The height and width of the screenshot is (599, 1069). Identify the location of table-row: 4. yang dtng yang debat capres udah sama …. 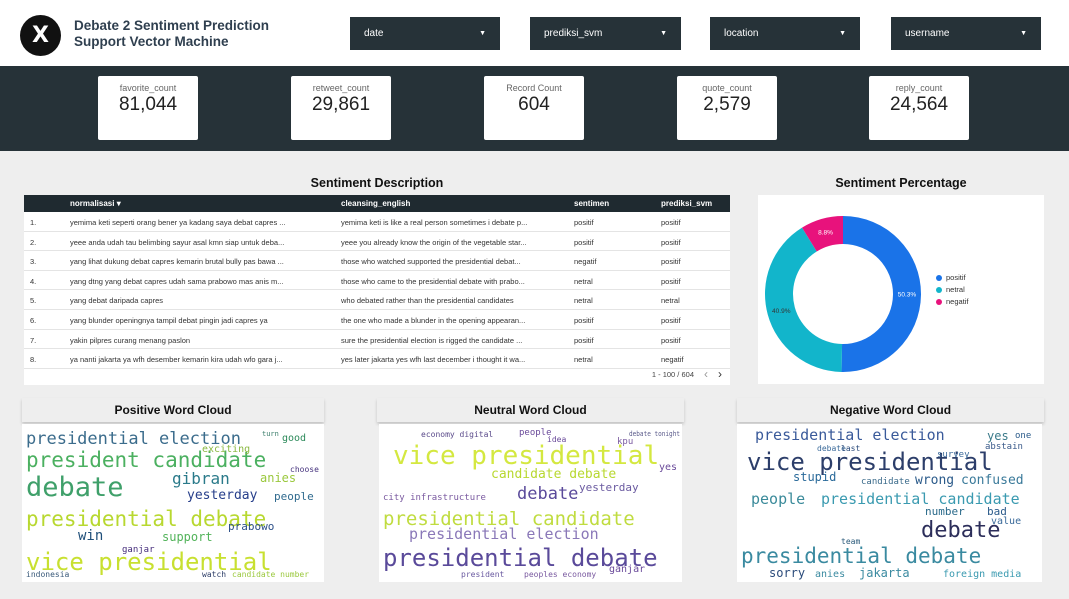
(377, 281).